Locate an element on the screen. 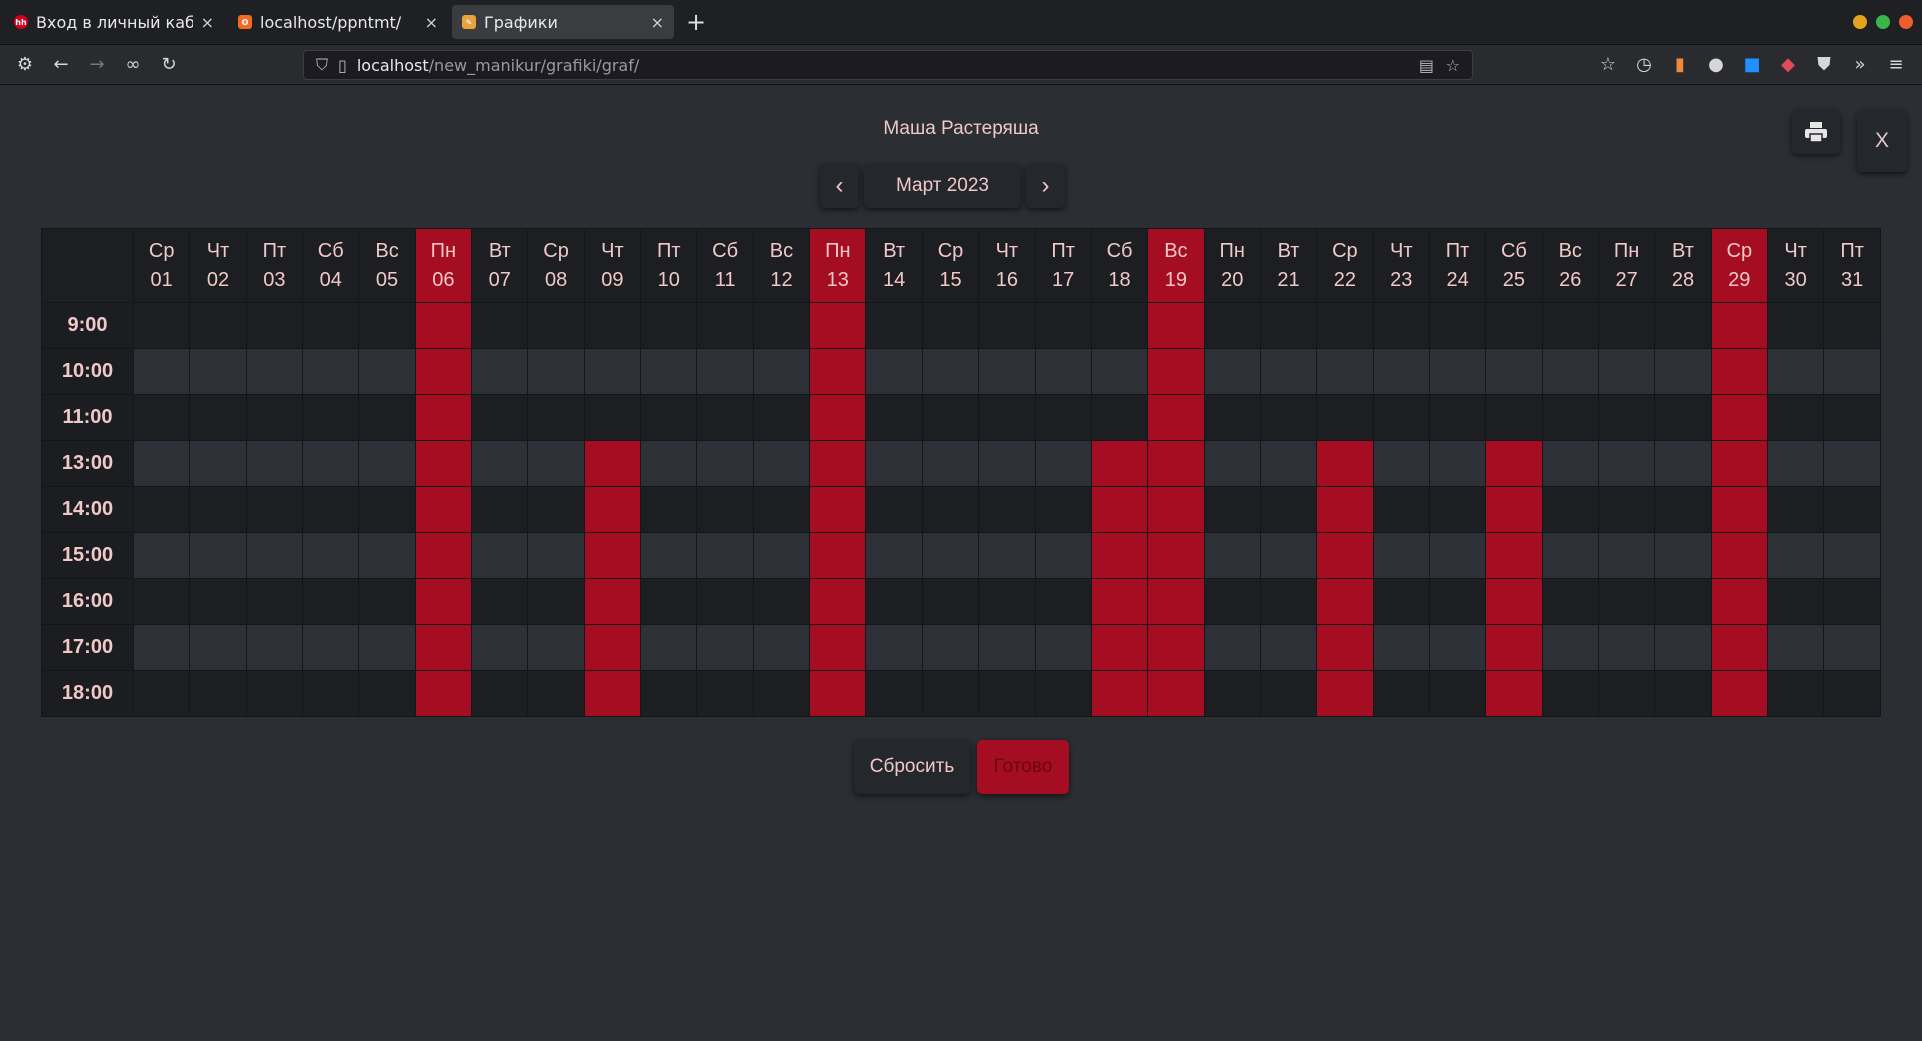 The width and height of the screenshot is (1922, 1041). close-tab-icon: × is located at coordinates (431, 22).